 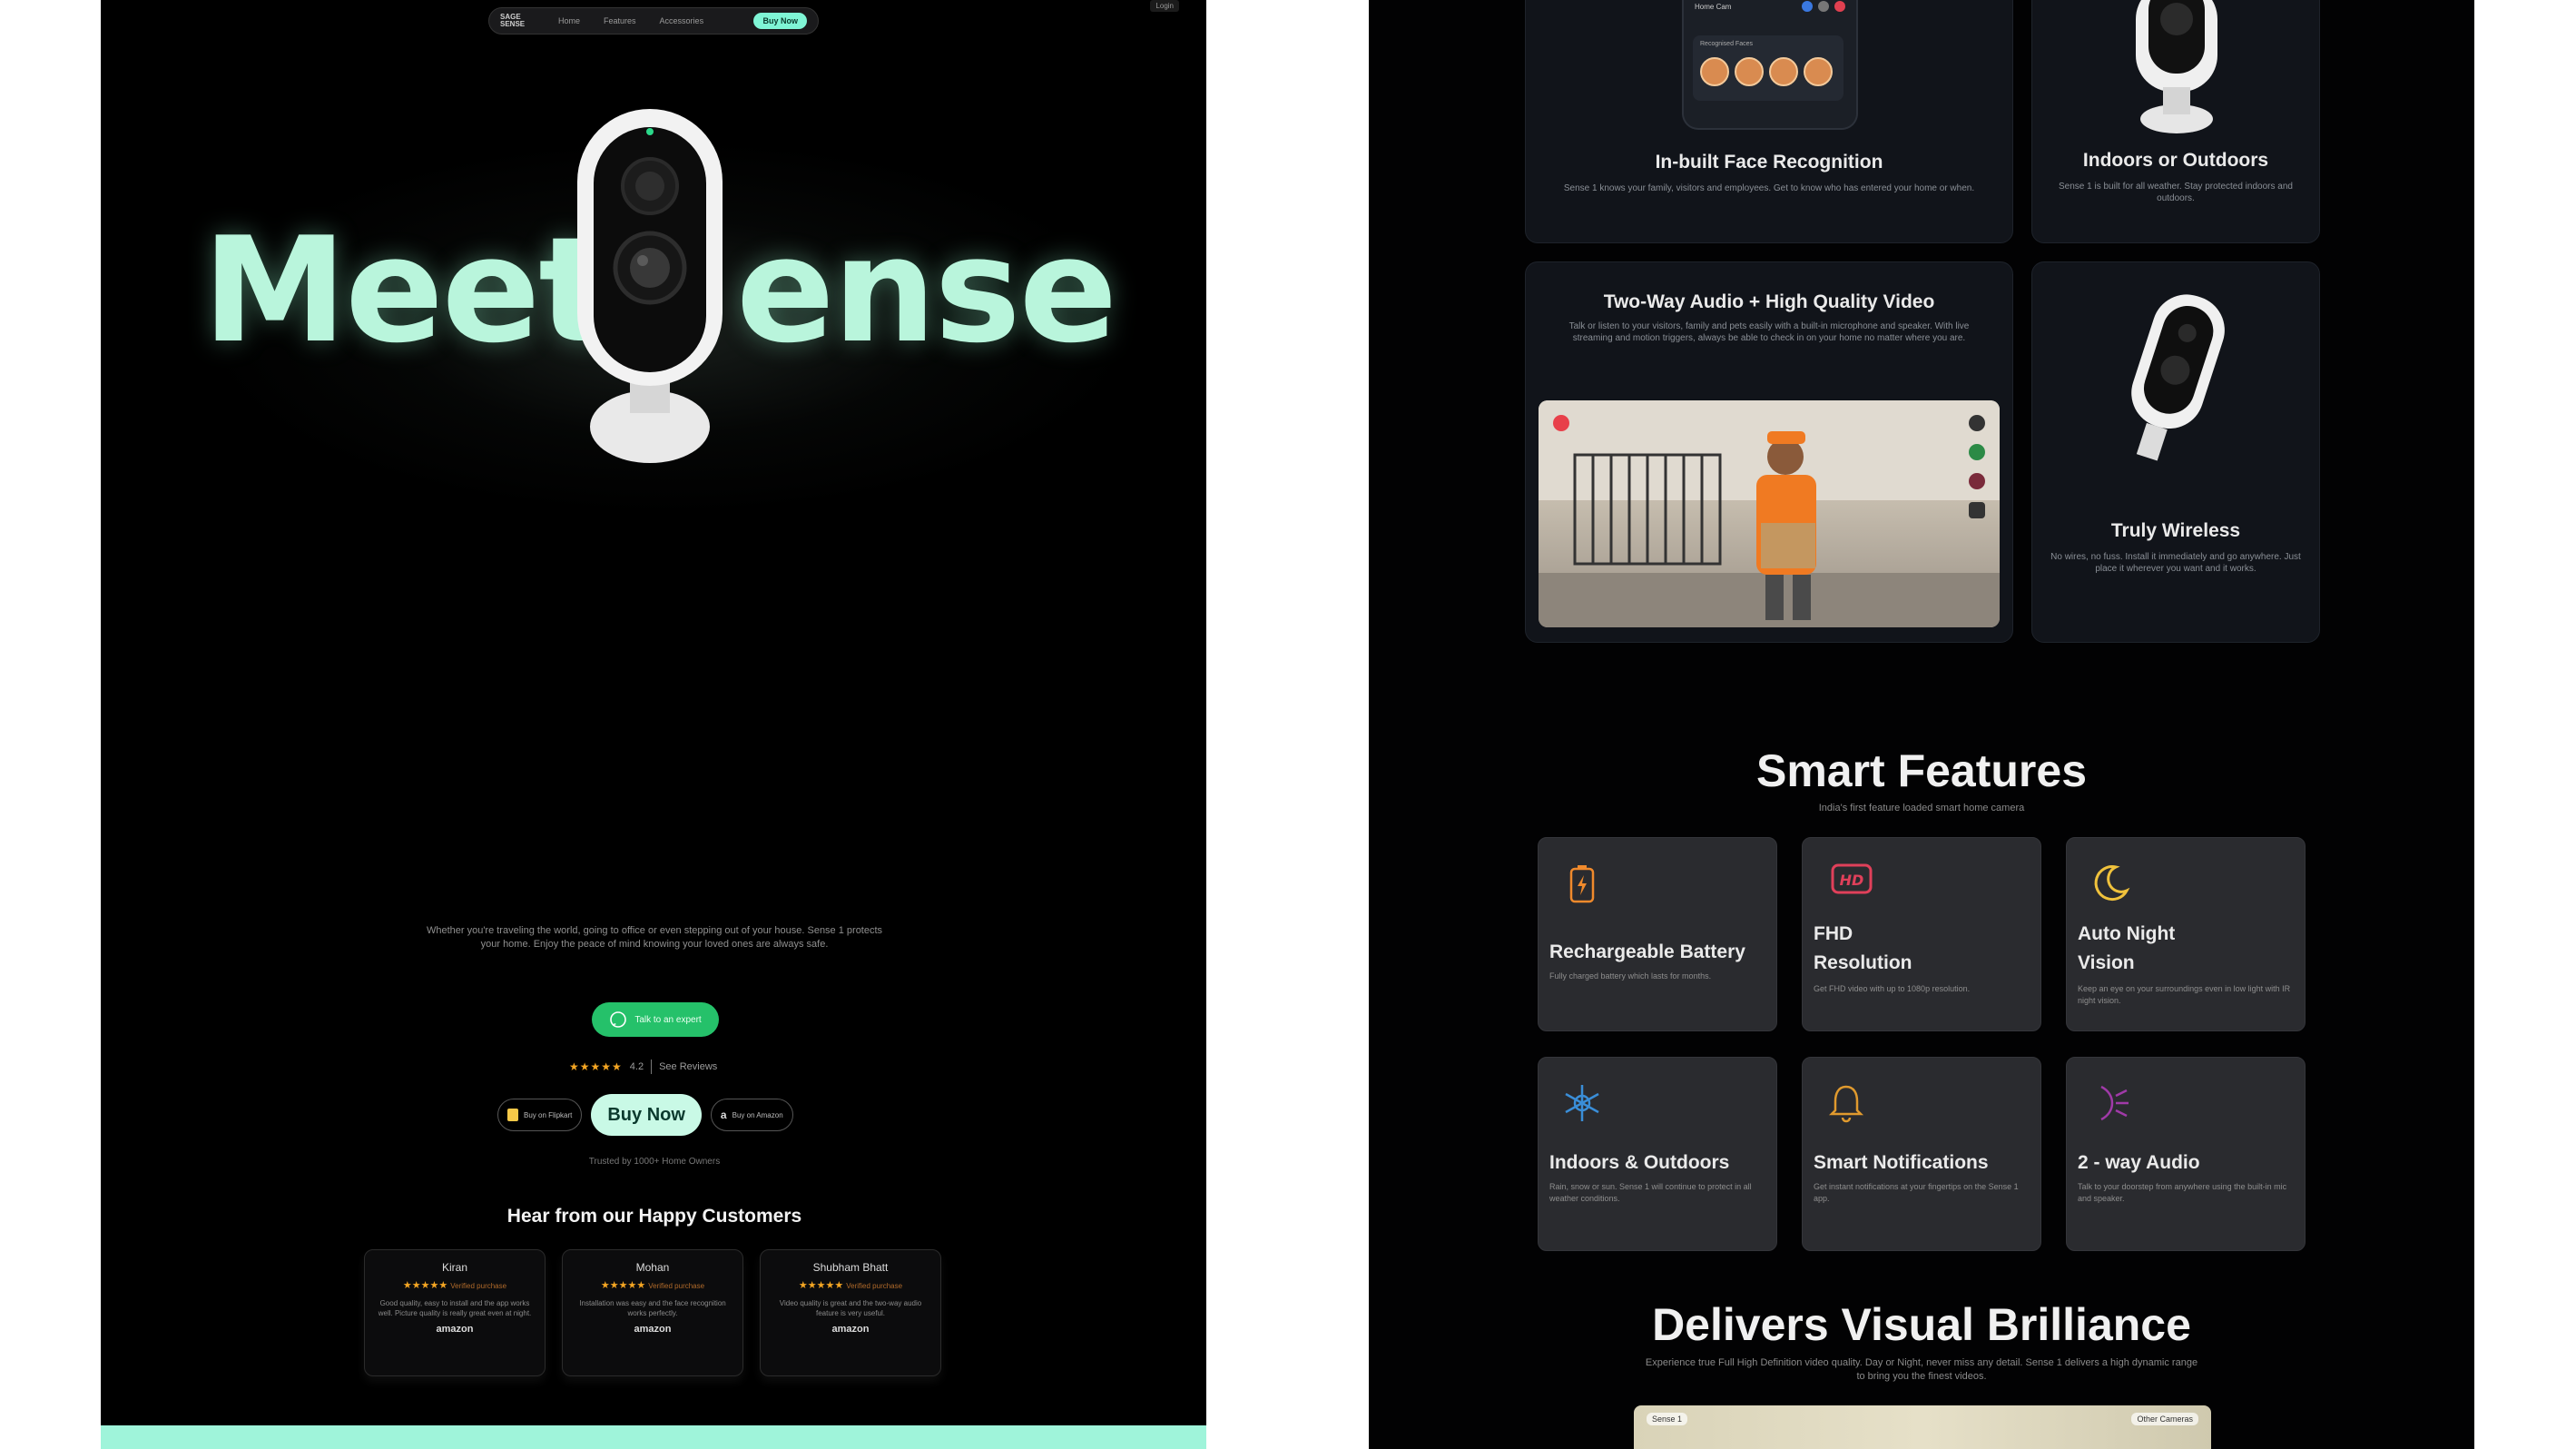 What do you see at coordinates (1561, 423) in the screenshot?
I see `record-indicator` at bounding box center [1561, 423].